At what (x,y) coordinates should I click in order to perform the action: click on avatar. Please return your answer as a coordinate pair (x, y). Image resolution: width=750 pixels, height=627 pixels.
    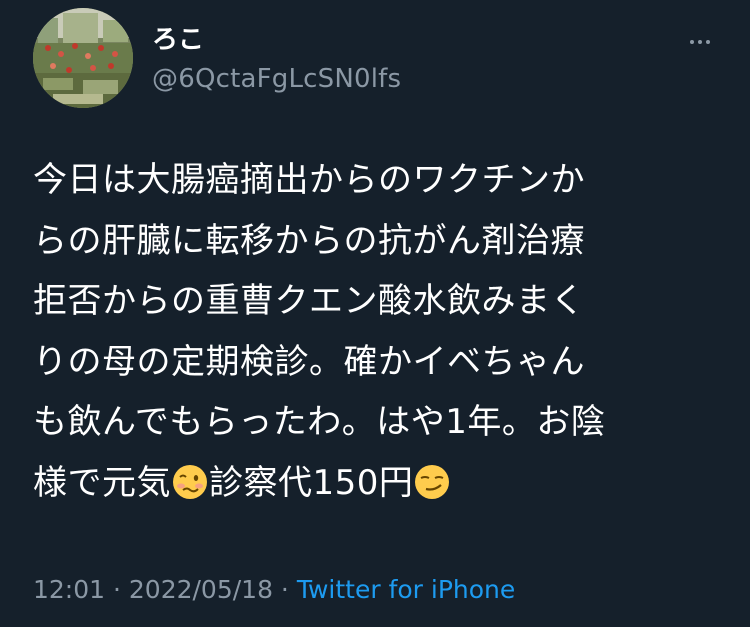
    Looking at the image, I should click on (83, 58).